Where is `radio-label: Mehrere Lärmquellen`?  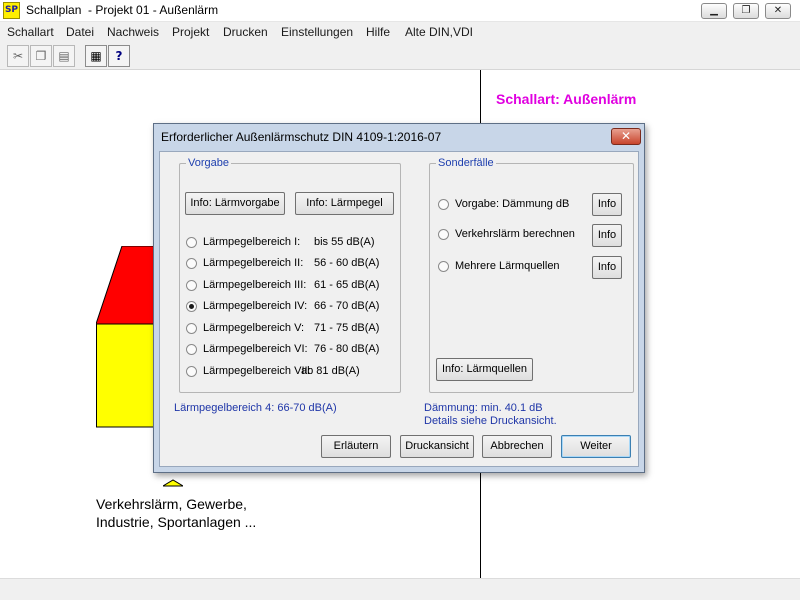 radio-label: Mehrere Lärmquellen is located at coordinates (507, 266).